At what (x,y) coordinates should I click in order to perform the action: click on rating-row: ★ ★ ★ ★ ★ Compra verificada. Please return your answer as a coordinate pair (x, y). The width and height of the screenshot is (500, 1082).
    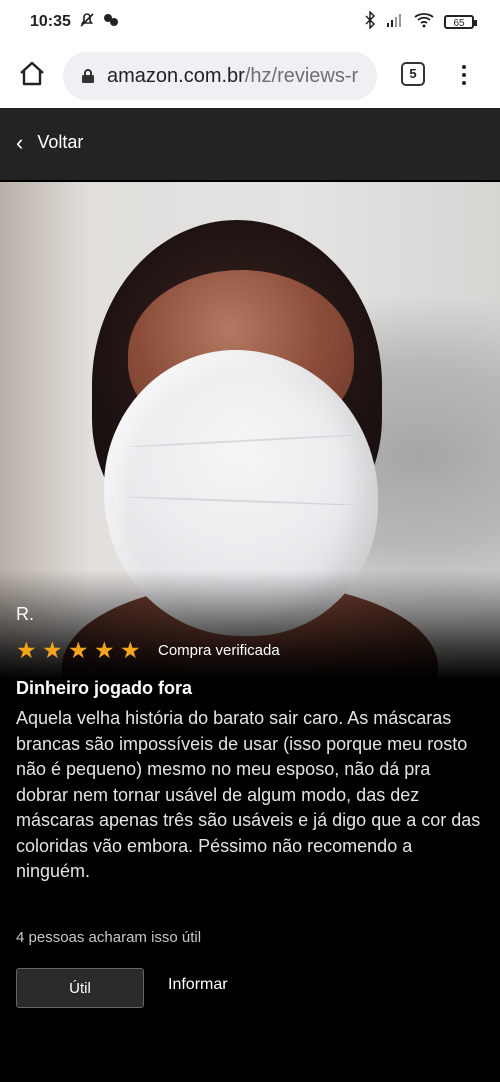
    Looking at the image, I should click on (148, 650).